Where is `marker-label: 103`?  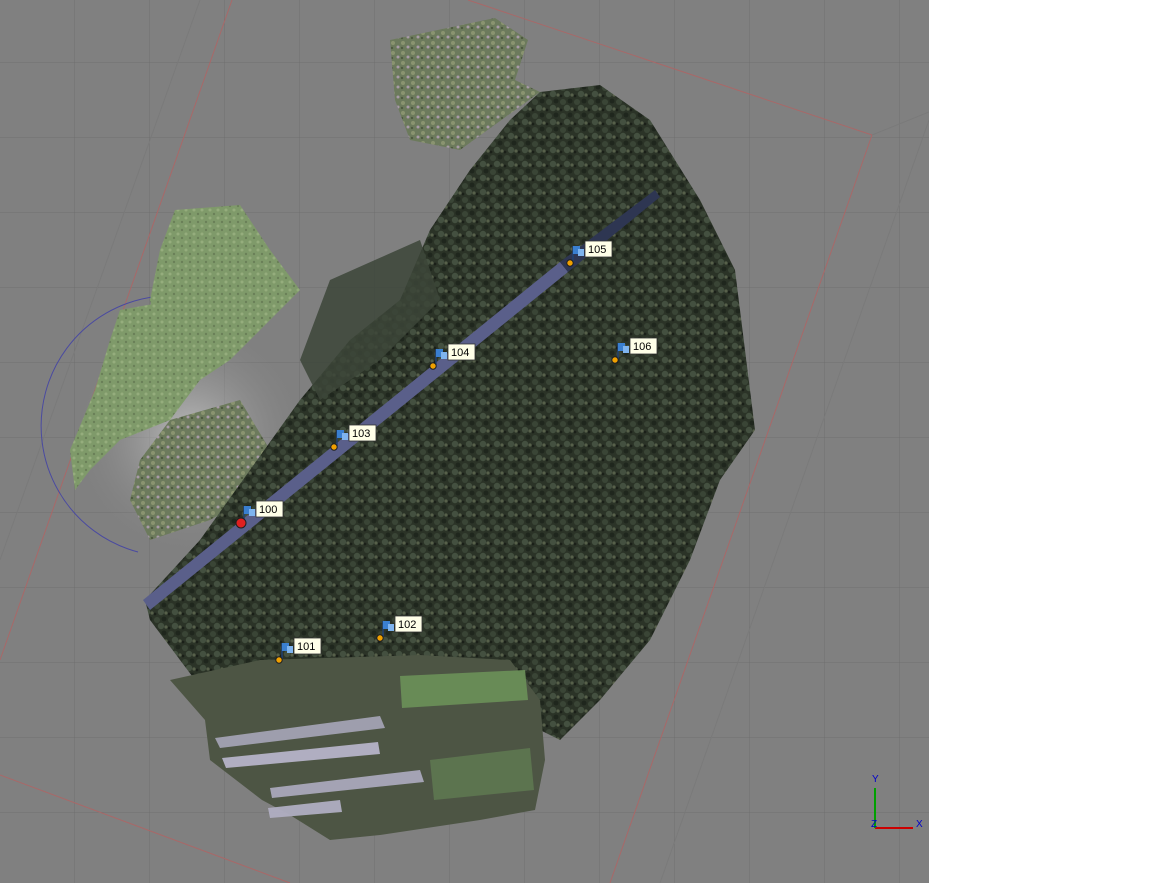 marker-label: 103 is located at coordinates (361, 434).